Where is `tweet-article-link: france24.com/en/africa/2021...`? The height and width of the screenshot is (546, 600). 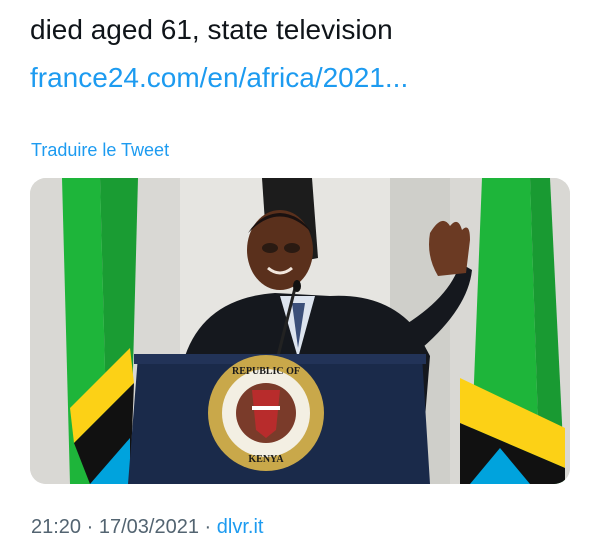
tweet-article-link: france24.com/en/africa/2021... is located at coordinates (305, 78).